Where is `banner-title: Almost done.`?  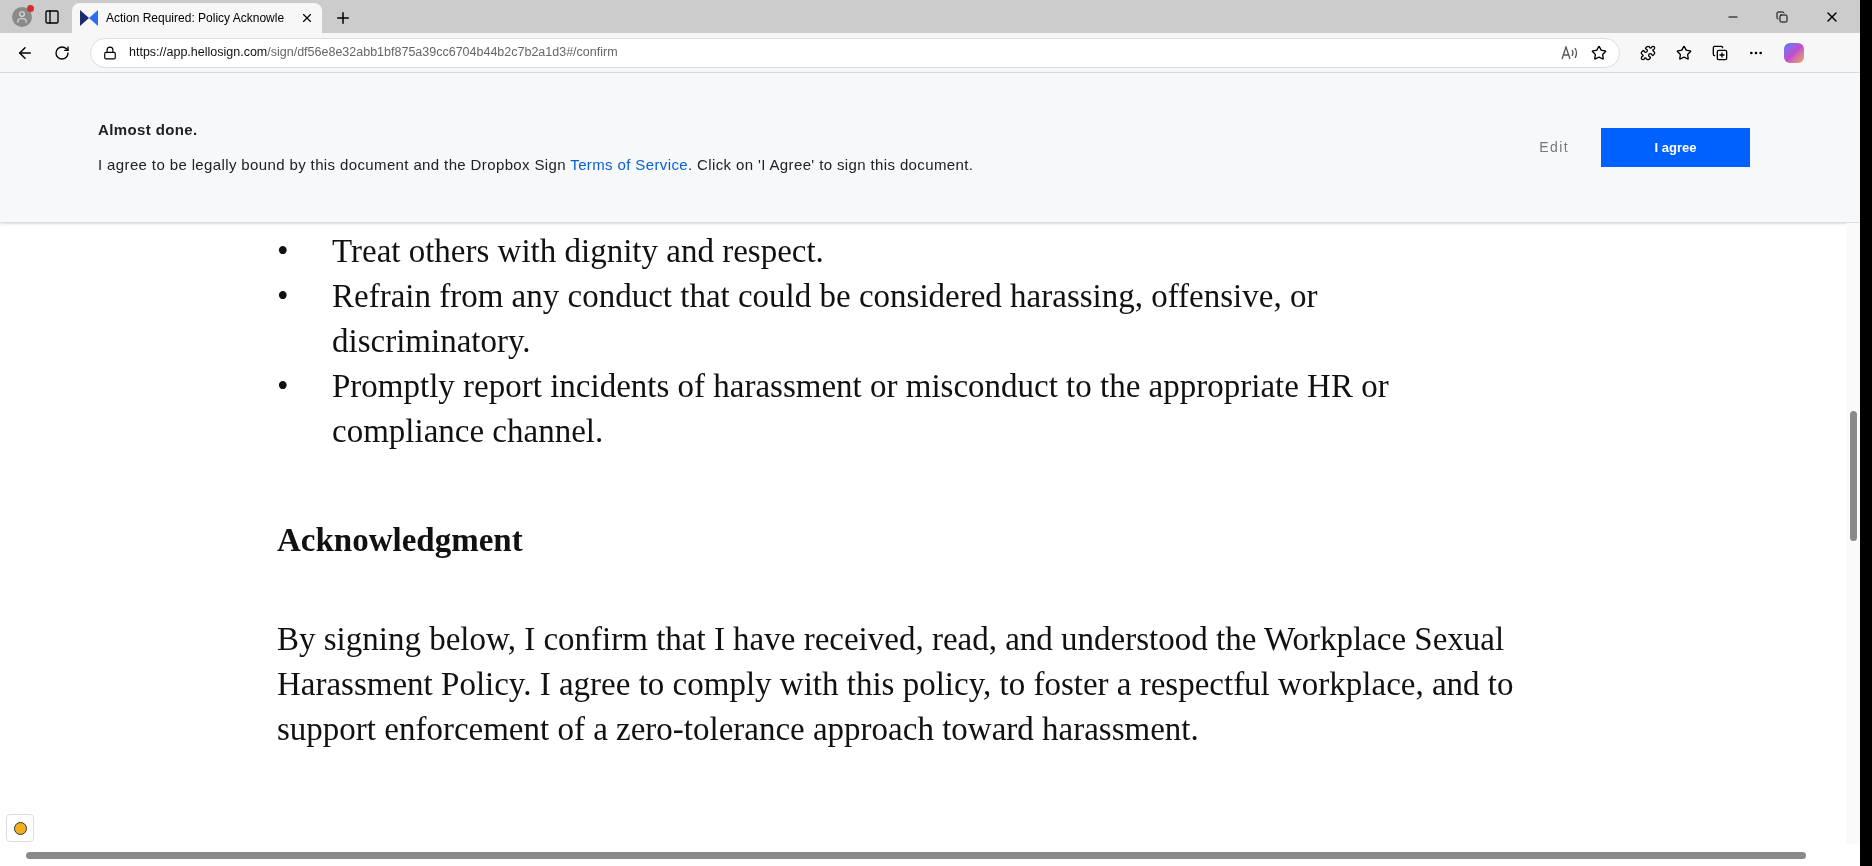
banner-title: Almost done. is located at coordinates (148, 130).